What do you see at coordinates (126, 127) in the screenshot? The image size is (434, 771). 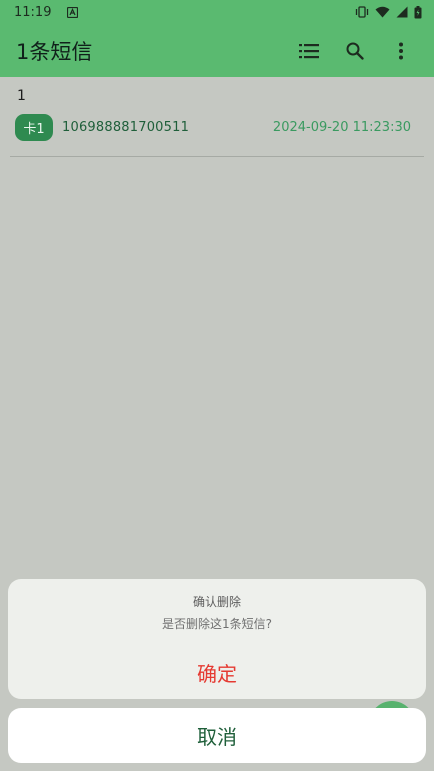 I see `message-sender: 106988881700511` at bounding box center [126, 127].